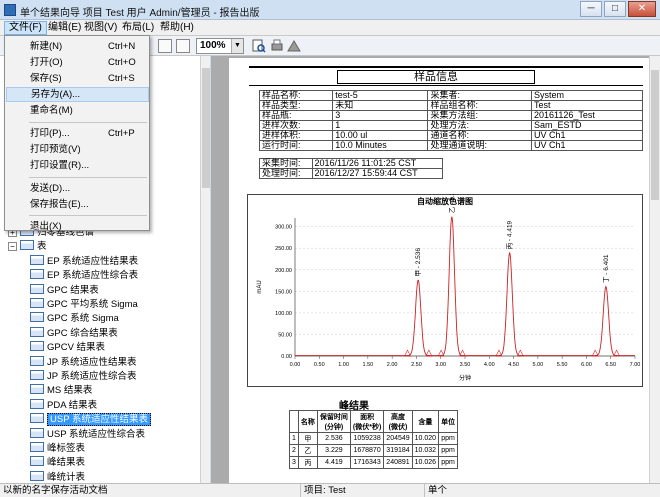  Describe the element at coordinates (61, 390) in the screenshot. I see `tree-item: MS 结果表` at that location.